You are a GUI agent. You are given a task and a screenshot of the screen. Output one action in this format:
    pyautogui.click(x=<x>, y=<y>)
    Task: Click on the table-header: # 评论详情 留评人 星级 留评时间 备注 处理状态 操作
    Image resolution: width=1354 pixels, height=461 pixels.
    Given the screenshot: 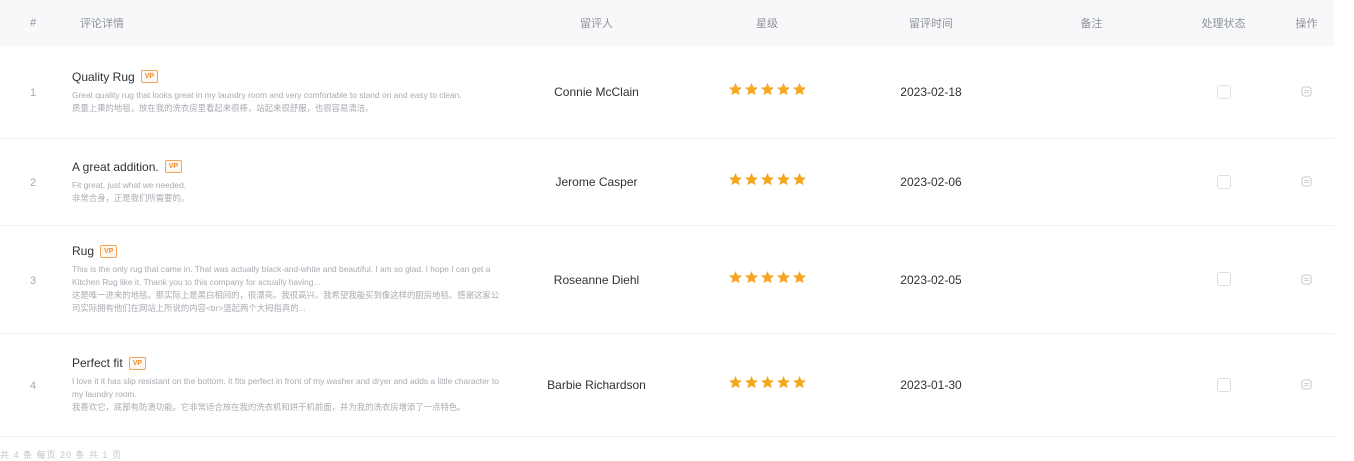 What is the action you would take?
    pyautogui.click(x=667, y=23)
    